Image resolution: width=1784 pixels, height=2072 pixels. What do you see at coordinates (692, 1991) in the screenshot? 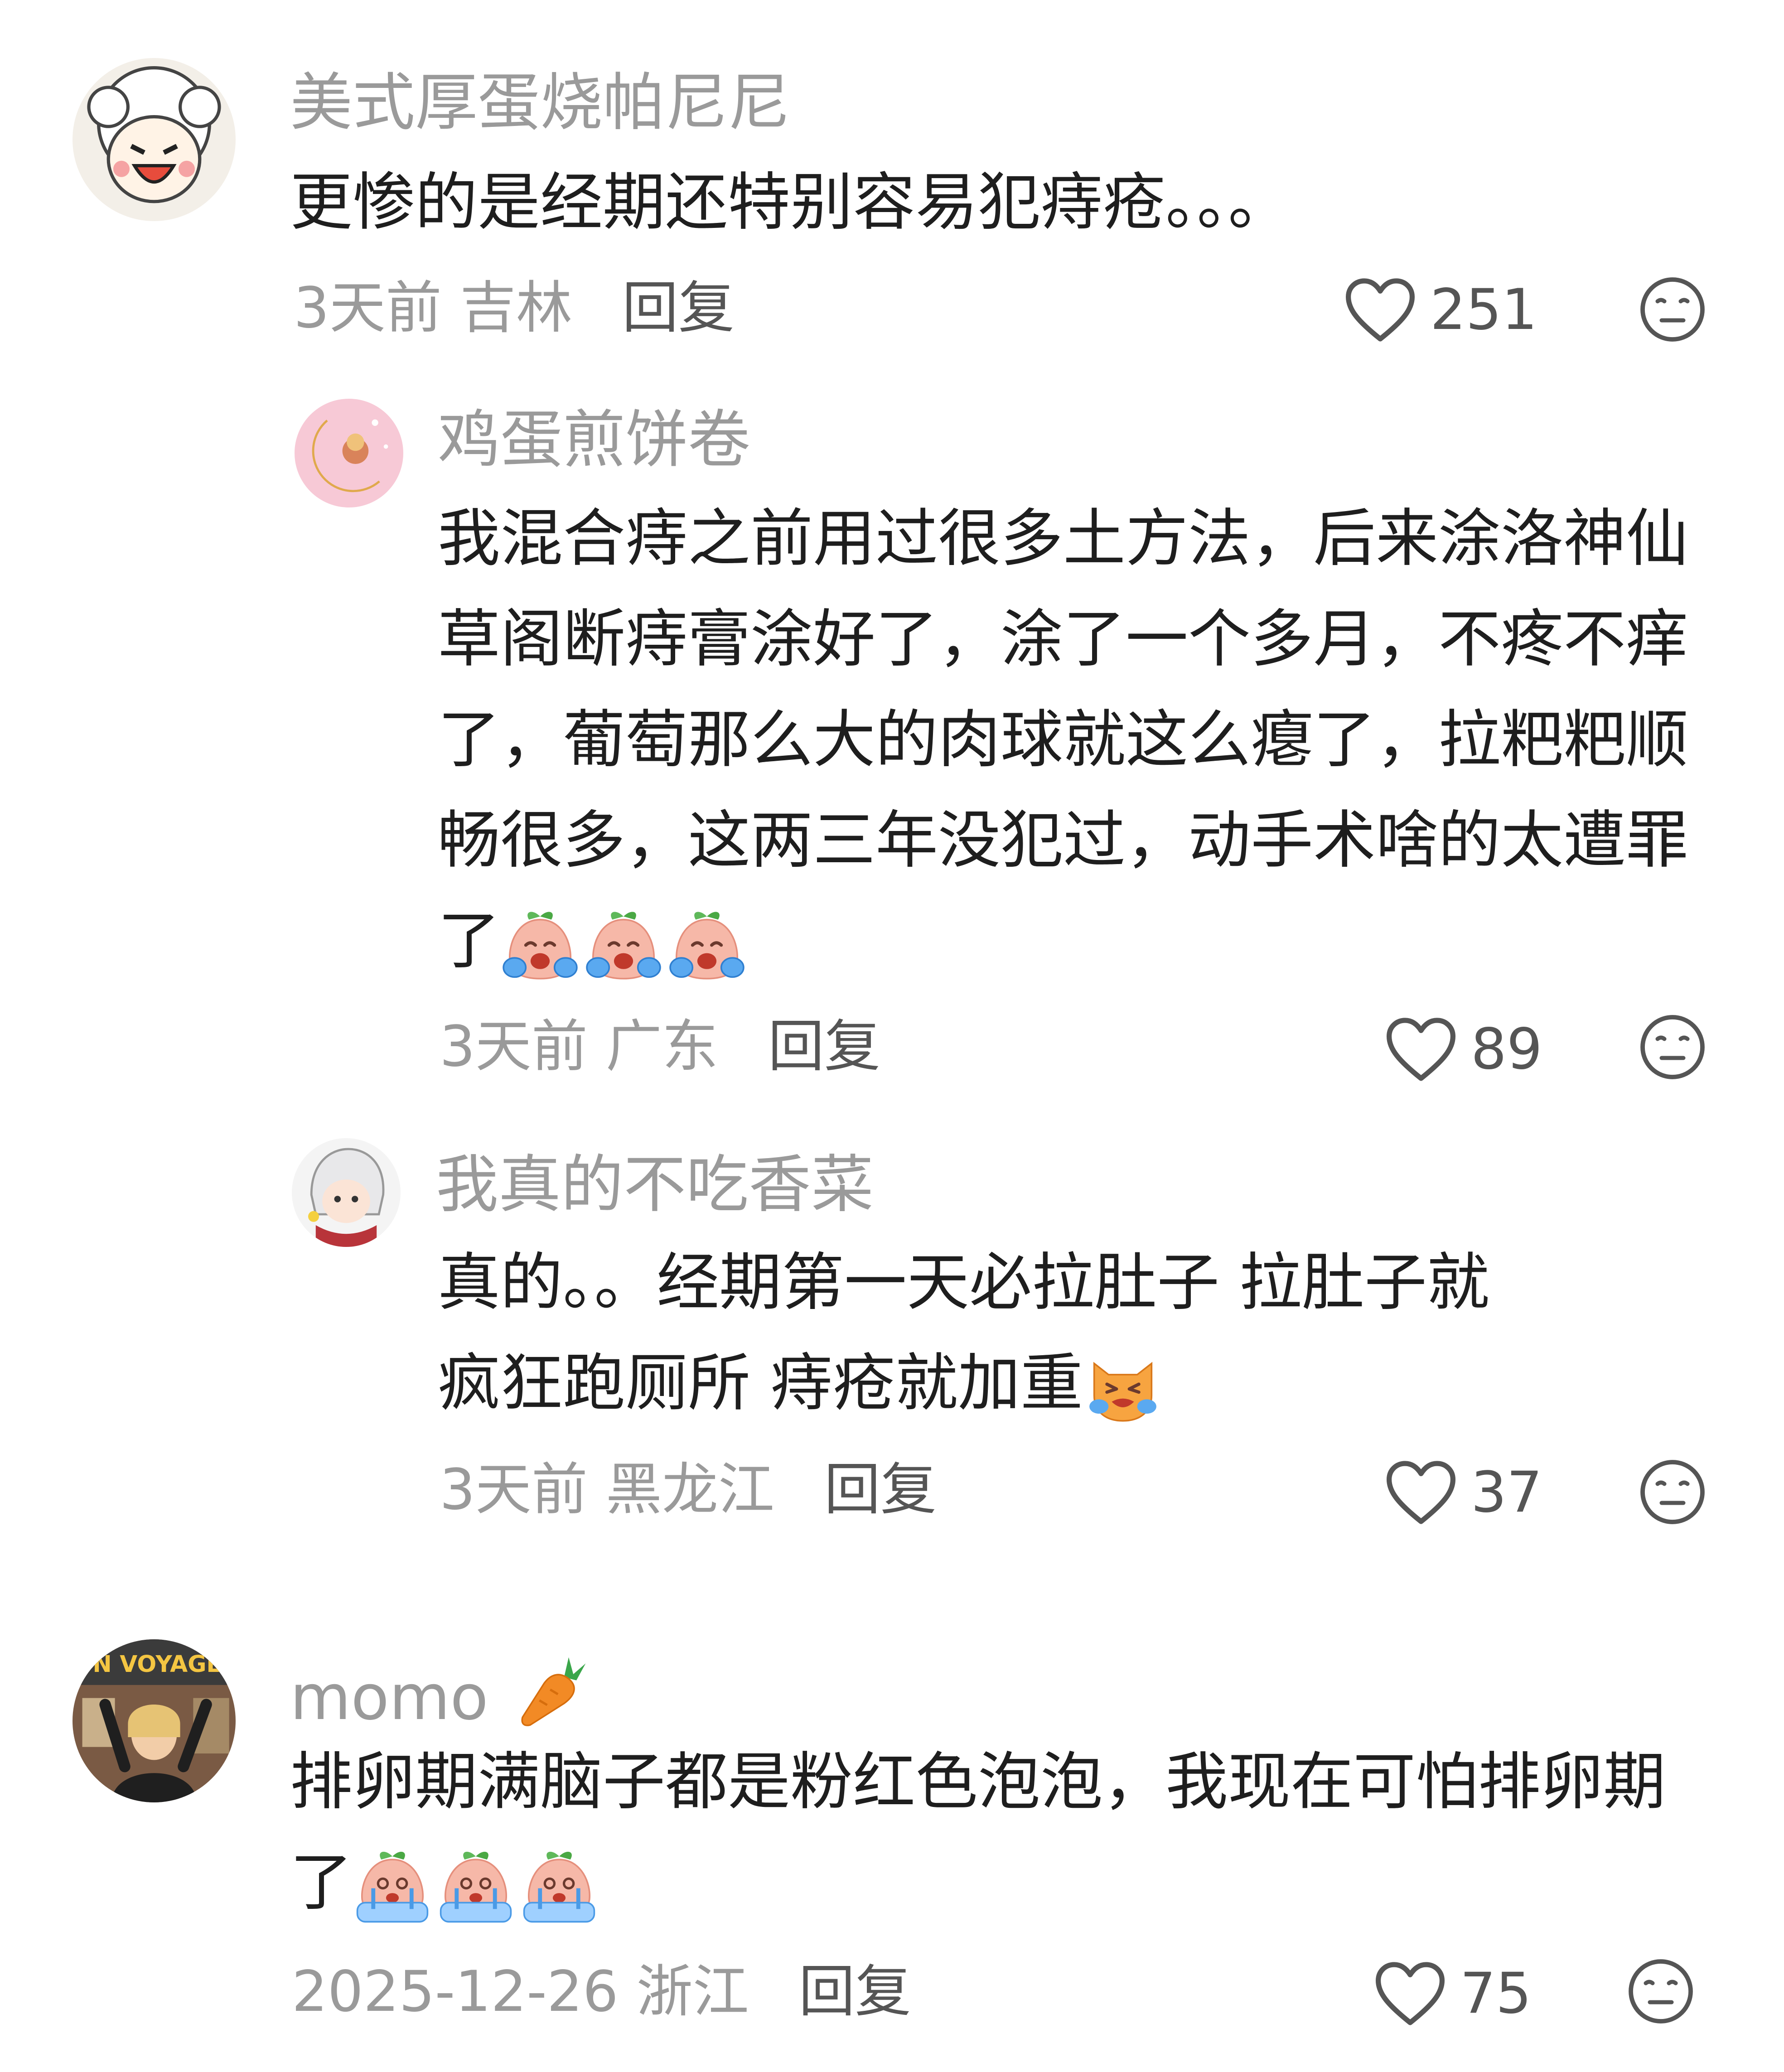
I see `location: 浙江` at bounding box center [692, 1991].